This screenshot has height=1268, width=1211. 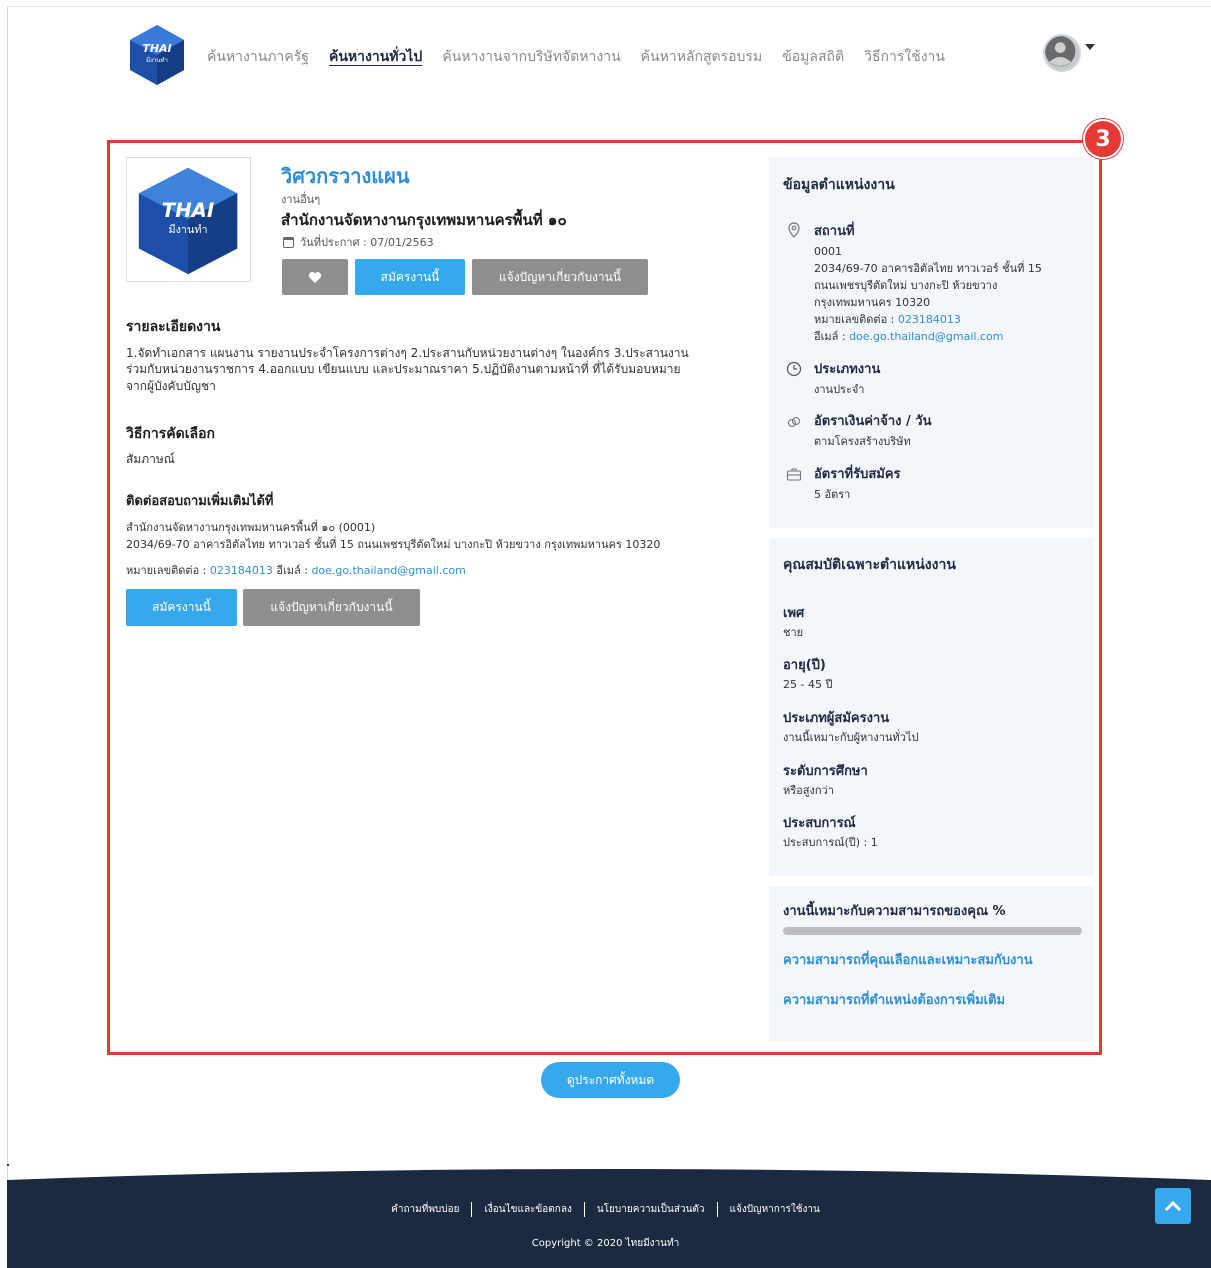 I want to click on sex-heading: เพศ, so click(x=794, y=613).